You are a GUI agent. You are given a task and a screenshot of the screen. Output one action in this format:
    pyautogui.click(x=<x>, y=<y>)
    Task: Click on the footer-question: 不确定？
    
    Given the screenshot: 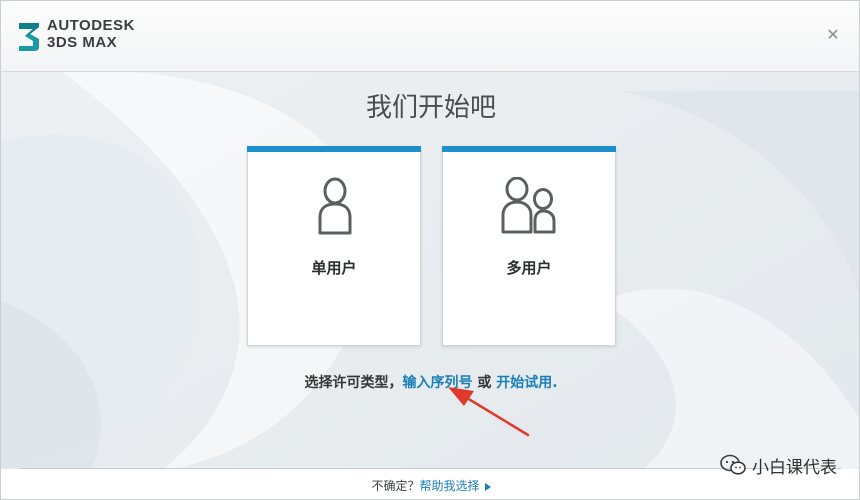 What is the action you would take?
    pyautogui.click(x=395, y=486)
    